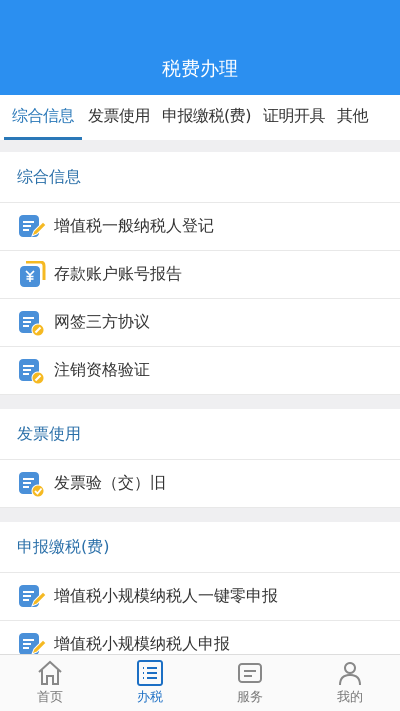 This screenshot has width=400, height=711. What do you see at coordinates (352, 117) in the screenshot?
I see `category-tab: 其他` at bounding box center [352, 117].